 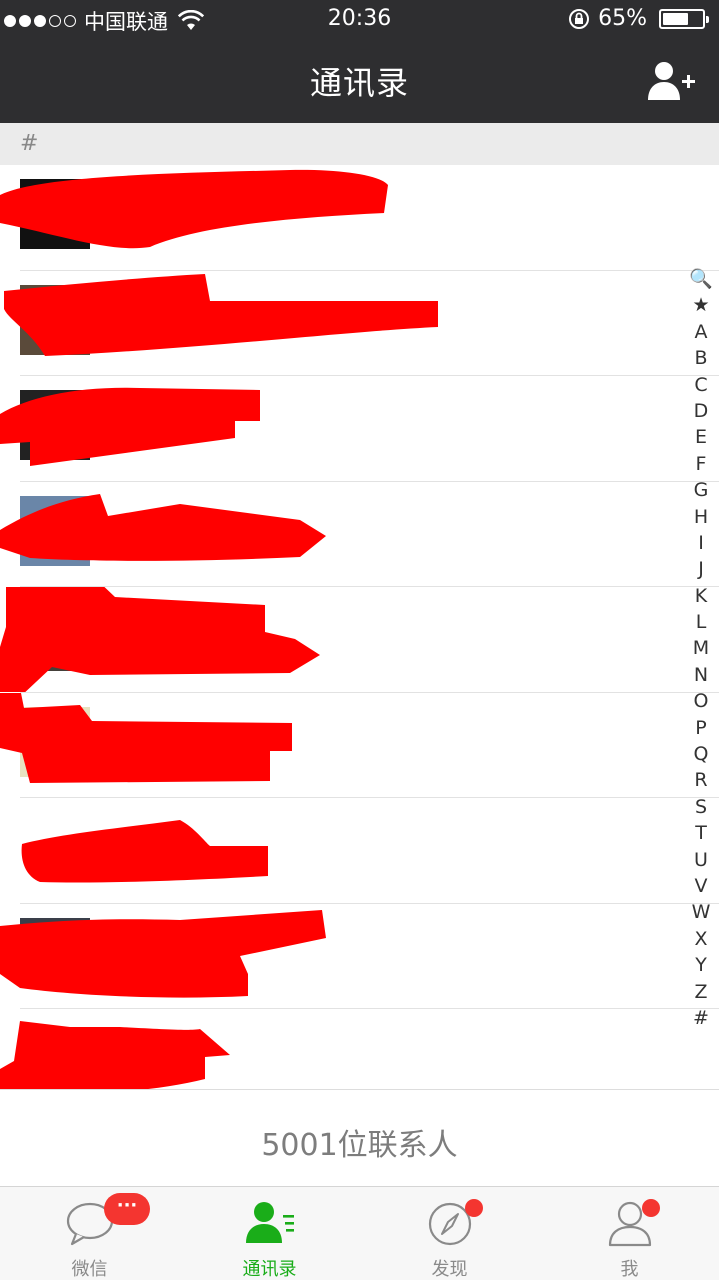 I want to click on tab-label: 我, so click(x=629, y=1269).